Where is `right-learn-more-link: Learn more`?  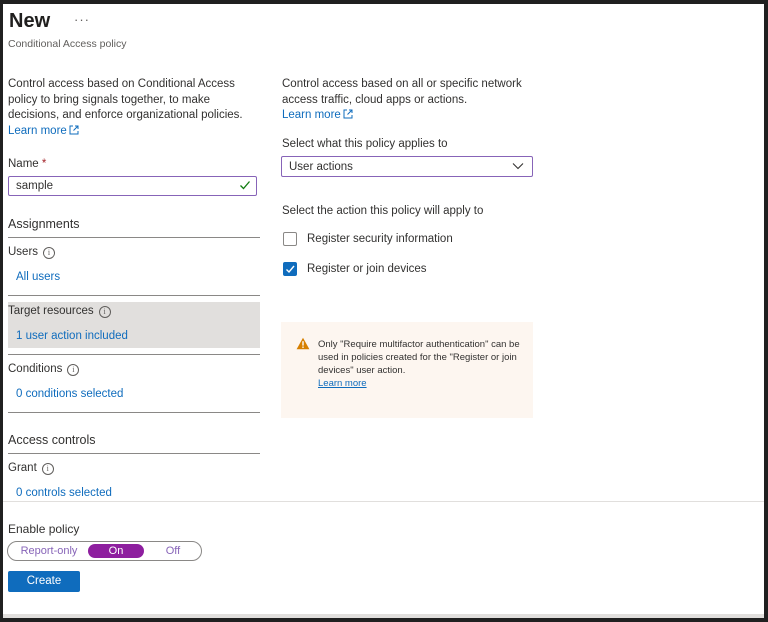 right-learn-more-link: Learn more is located at coordinates (317, 115).